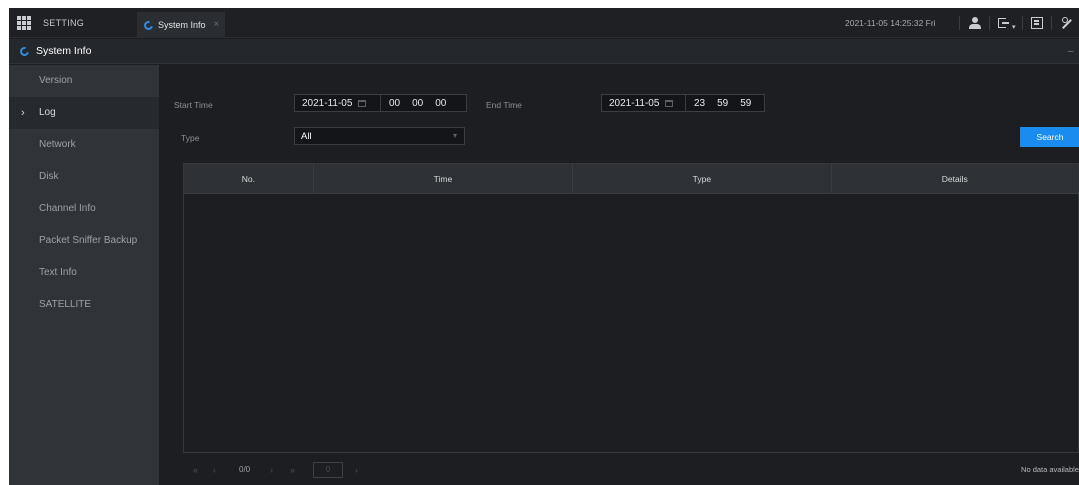  Describe the element at coordinates (47, 112) in the screenshot. I see `sidebar-item-label: Log` at that location.